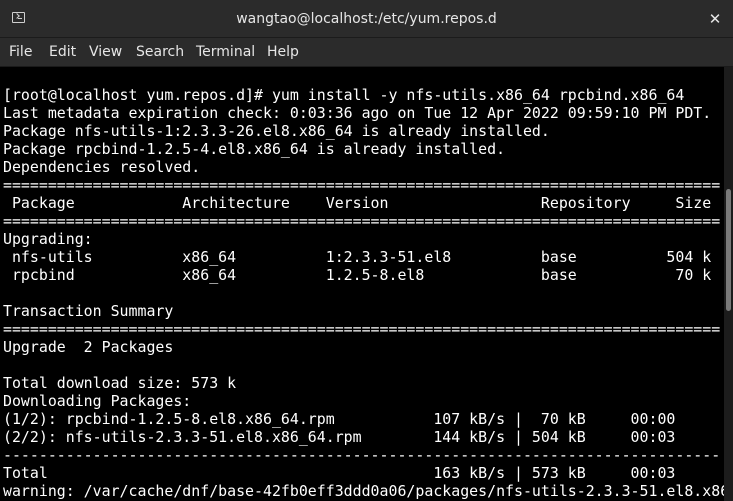  Describe the element at coordinates (20, 52) in the screenshot. I see `menu-file: File` at that location.